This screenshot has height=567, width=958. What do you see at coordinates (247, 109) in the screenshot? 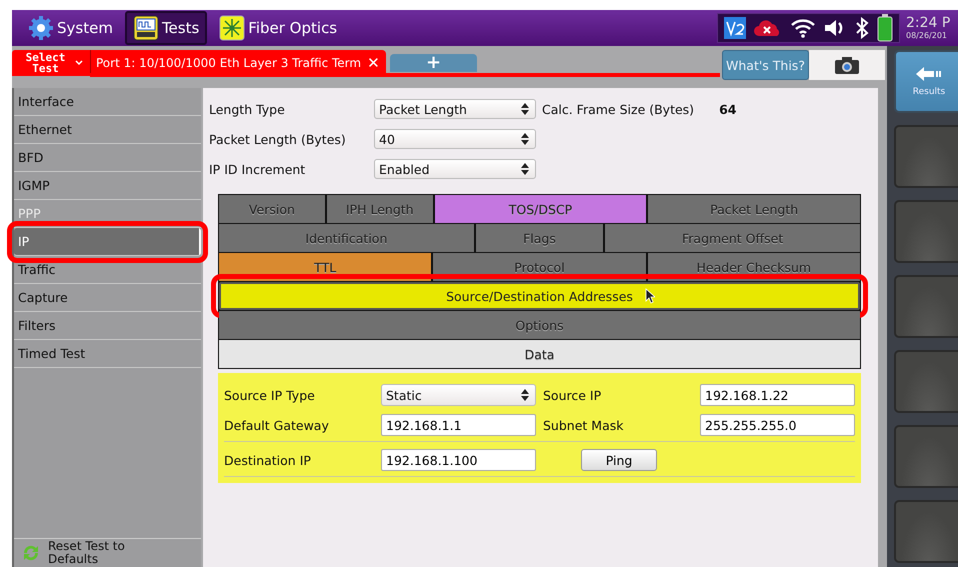
I see `field-label: Length Type` at bounding box center [247, 109].